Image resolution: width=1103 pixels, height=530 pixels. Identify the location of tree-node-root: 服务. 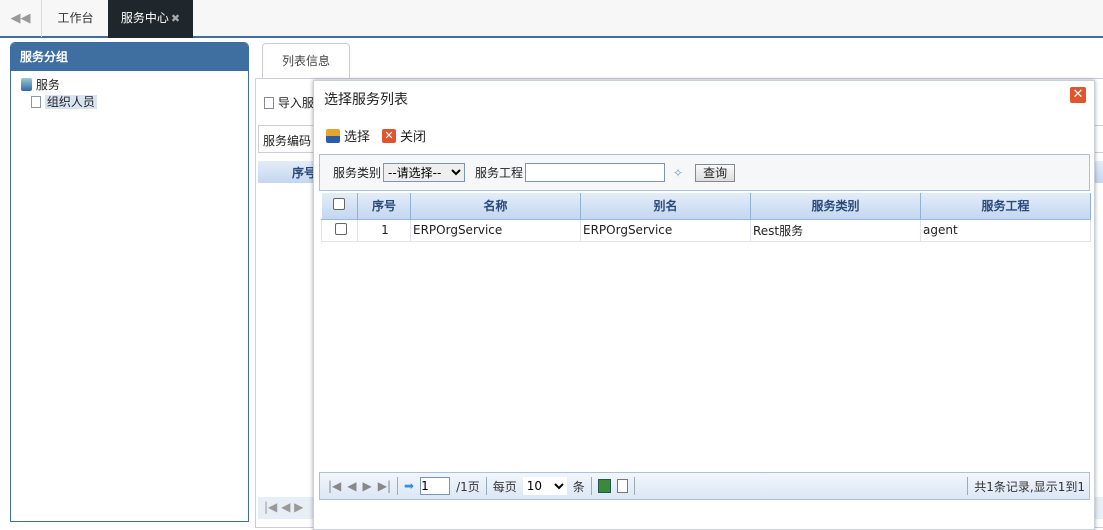
(134, 85).